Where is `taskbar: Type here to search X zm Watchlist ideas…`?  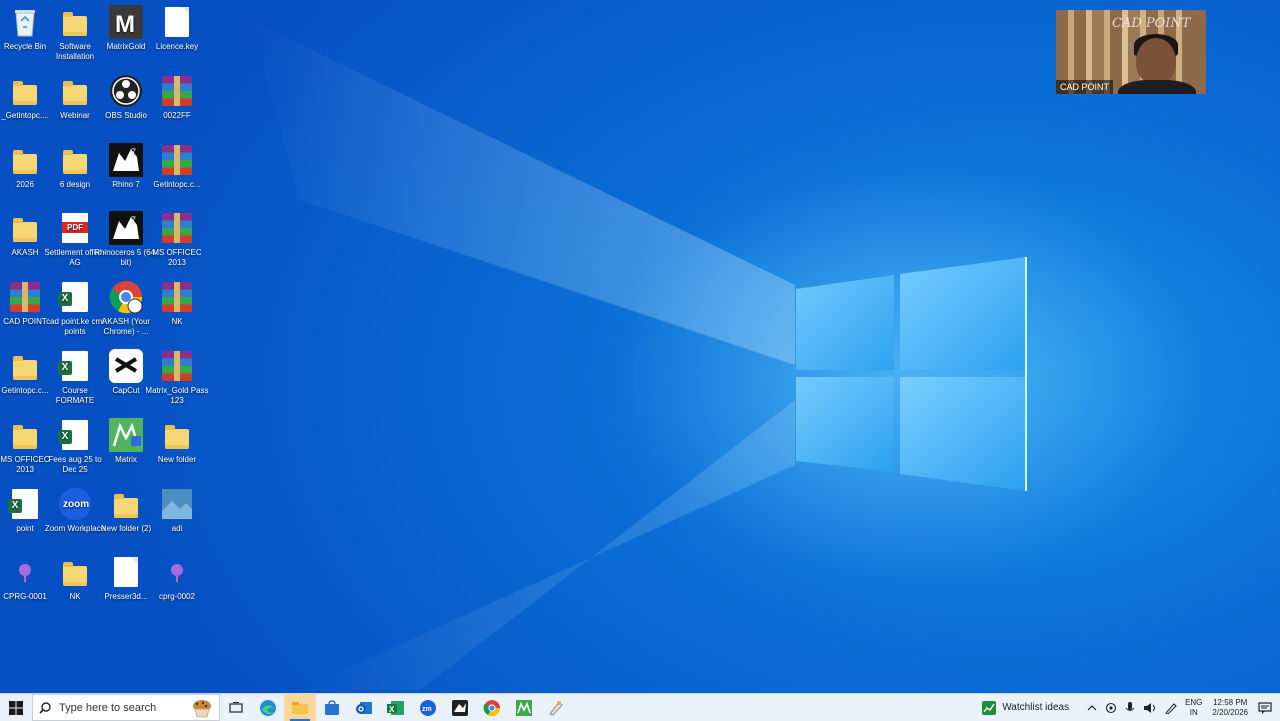
taskbar: Type here to search X zm Watchlist ideas… is located at coordinates (640, 707).